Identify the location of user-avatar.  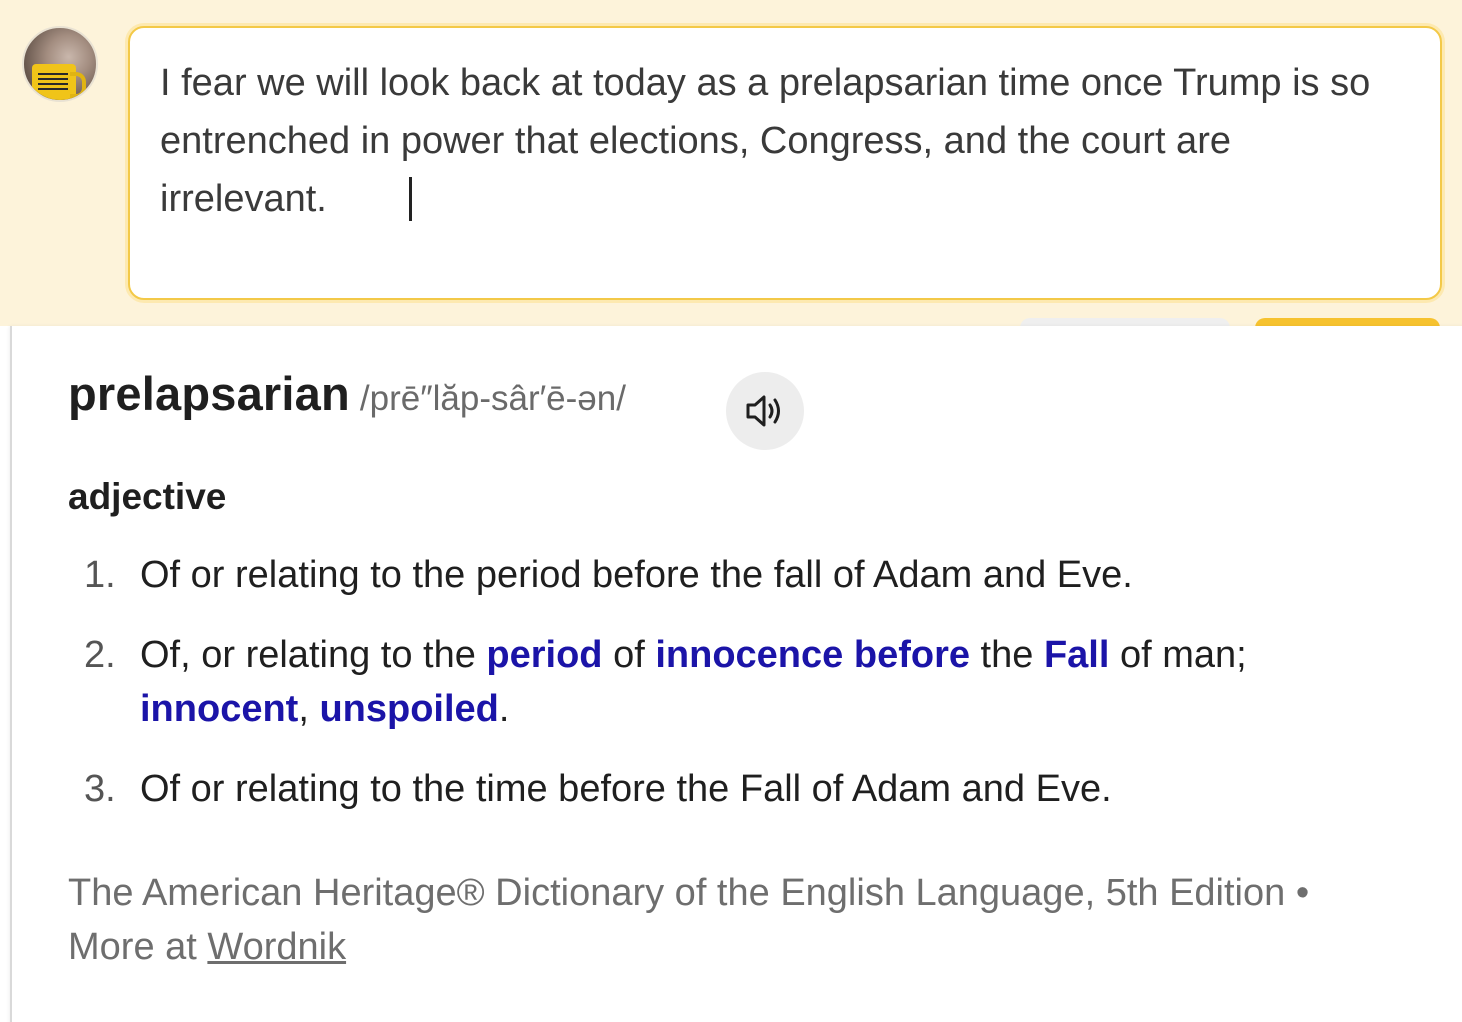
(60, 64).